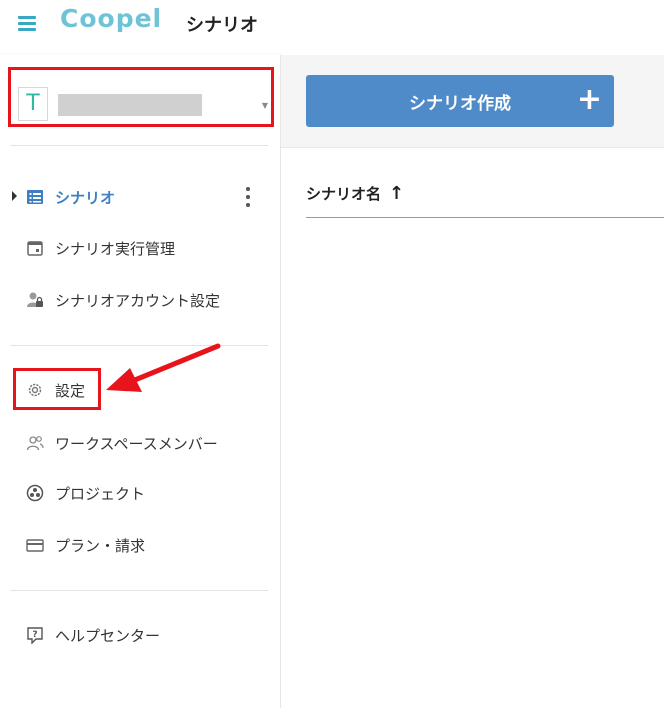  I want to click on sidebar-item-scenario-exec: シナリオ実行管理, so click(140, 248).